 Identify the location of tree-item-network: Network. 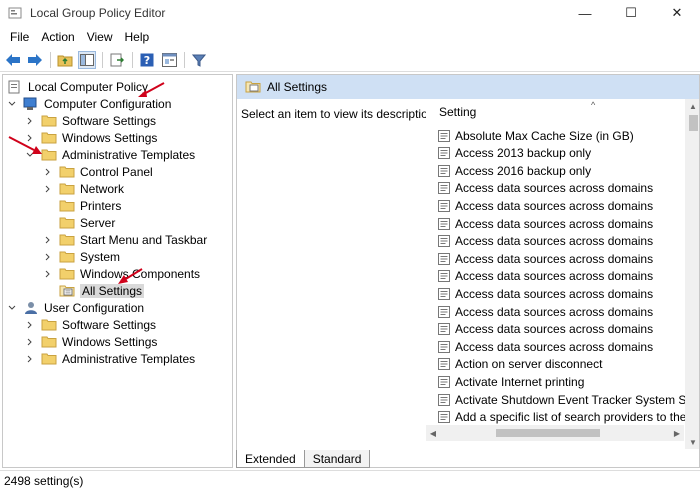
(83, 188).